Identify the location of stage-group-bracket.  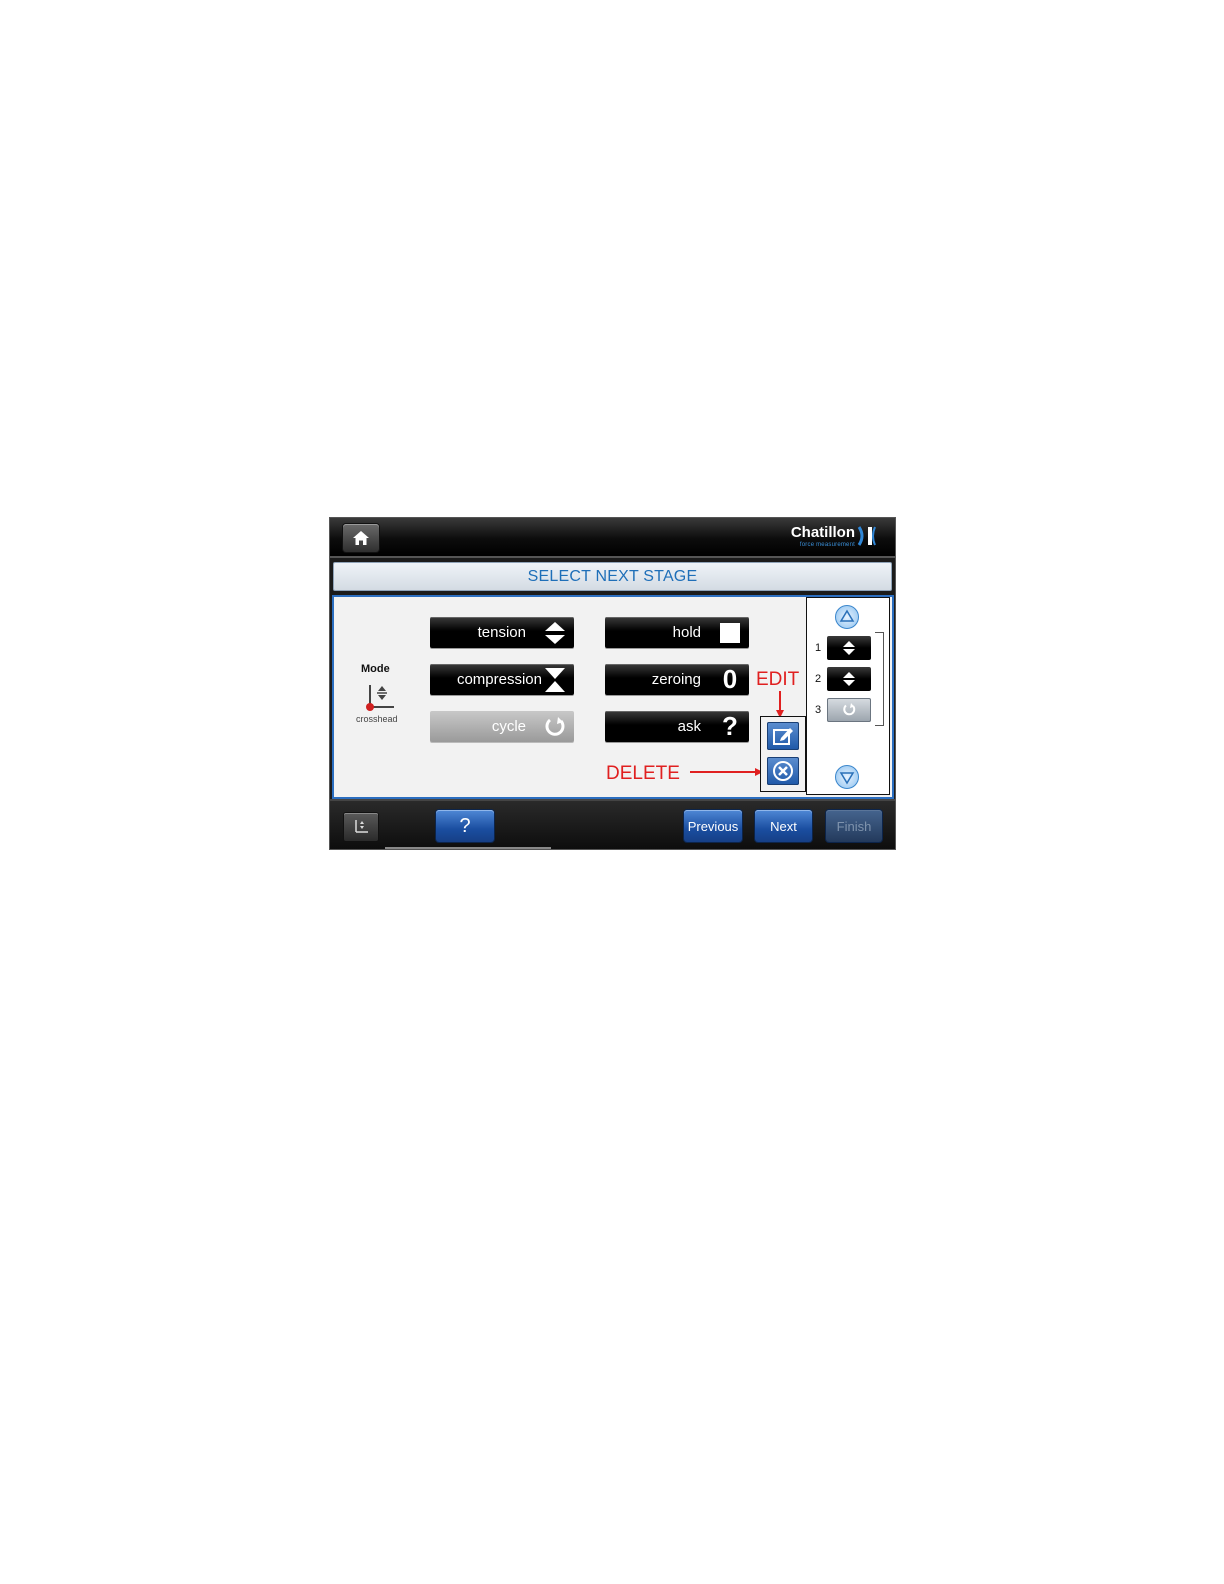
(879, 679).